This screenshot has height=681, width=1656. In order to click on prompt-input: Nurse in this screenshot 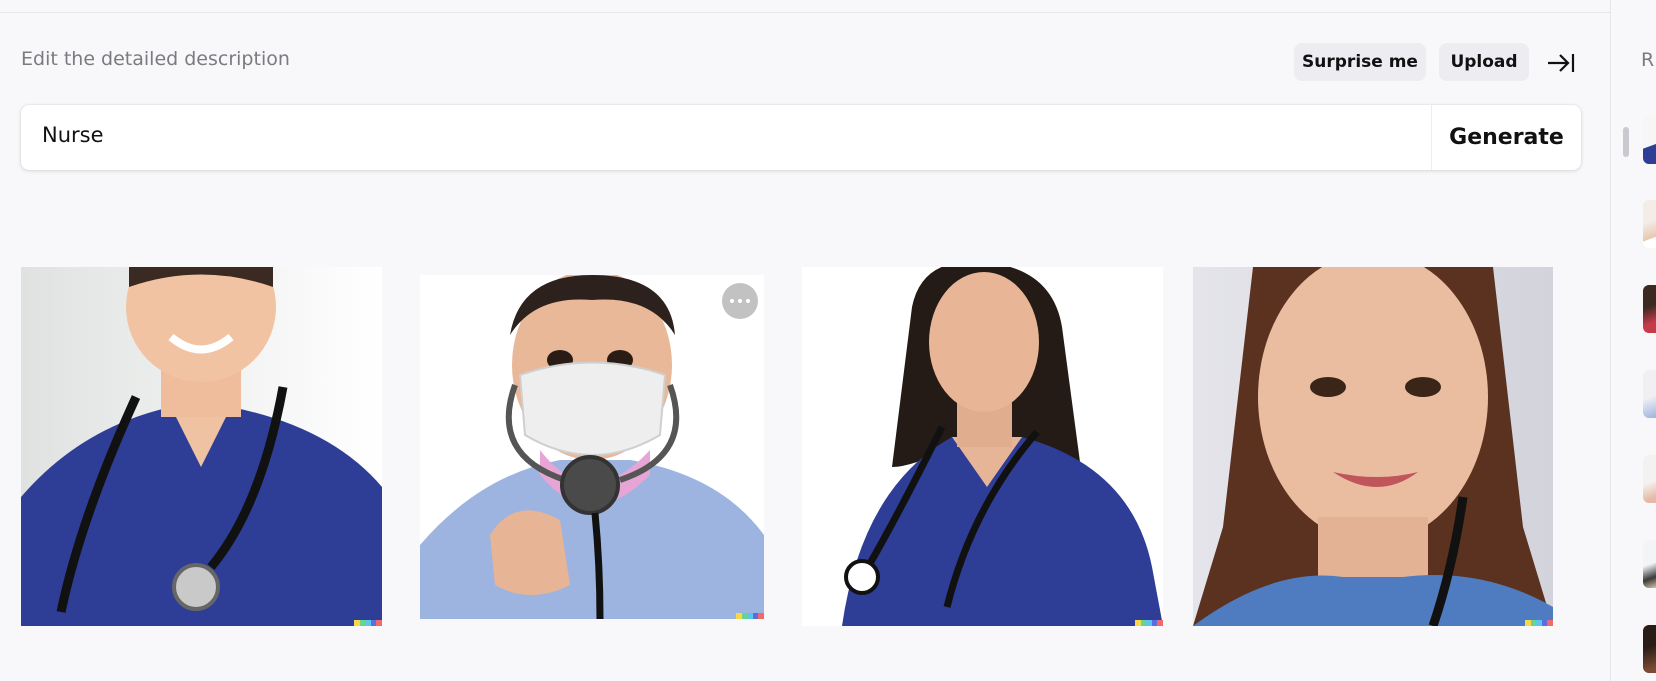, I will do `click(73, 135)`.